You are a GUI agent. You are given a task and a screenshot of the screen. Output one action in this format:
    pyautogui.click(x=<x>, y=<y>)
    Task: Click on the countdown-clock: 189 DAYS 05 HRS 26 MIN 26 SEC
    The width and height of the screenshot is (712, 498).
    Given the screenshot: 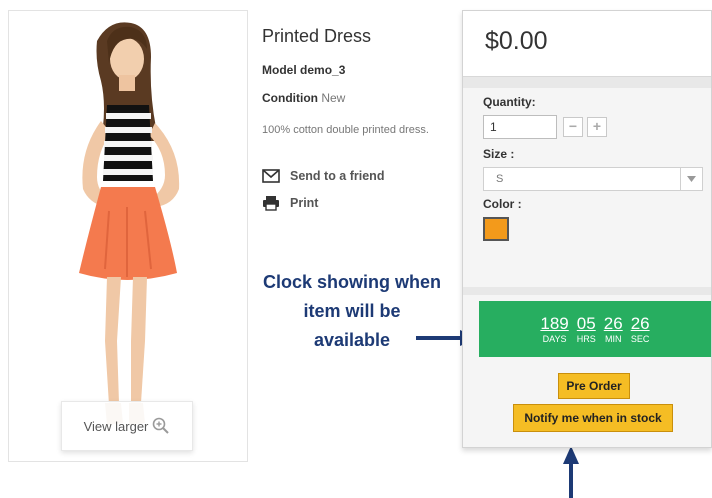 What is the action you would take?
    pyautogui.click(x=595, y=329)
    